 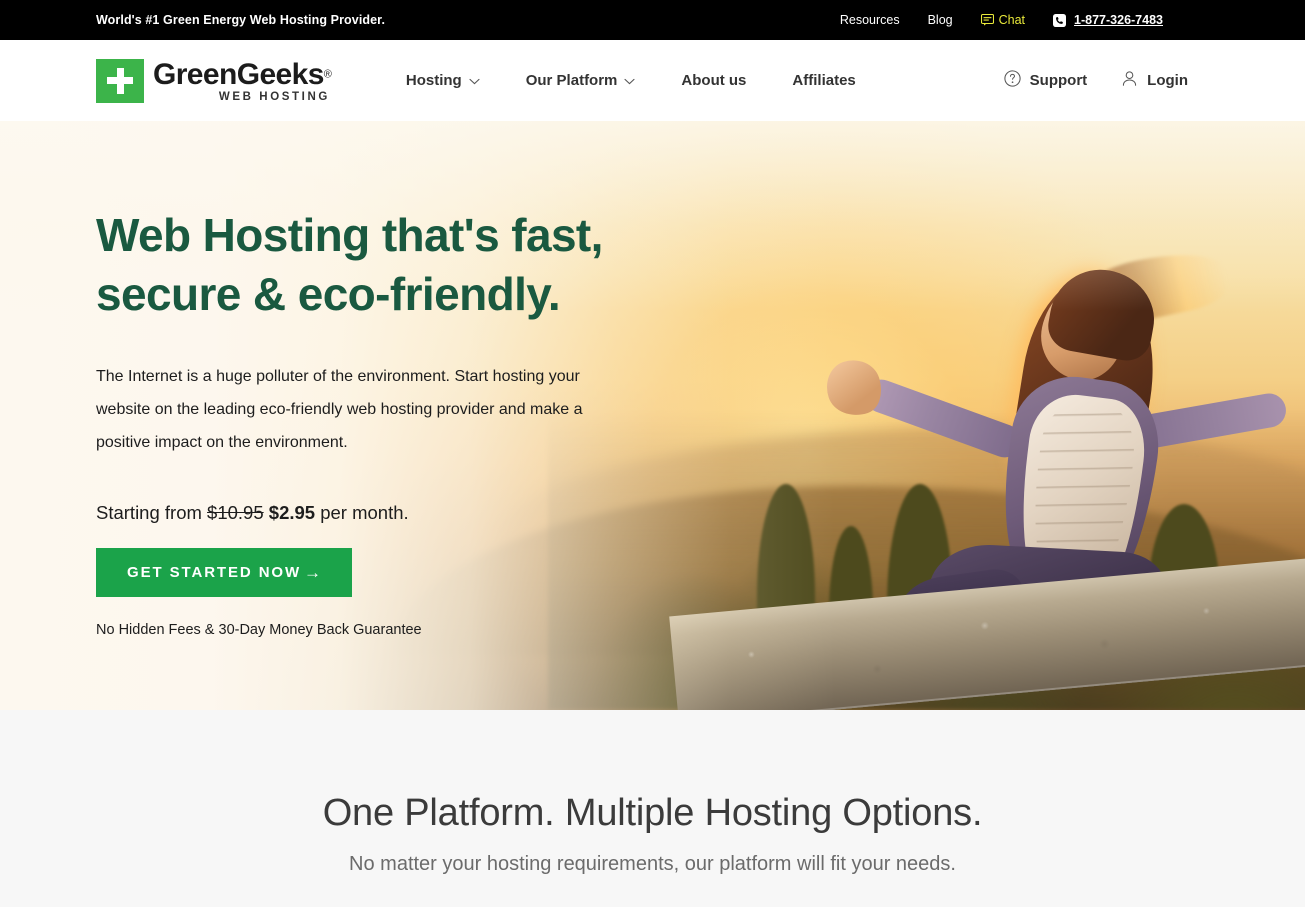 What do you see at coordinates (987, 20) in the screenshot?
I see `chat-bubble-icon` at bounding box center [987, 20].